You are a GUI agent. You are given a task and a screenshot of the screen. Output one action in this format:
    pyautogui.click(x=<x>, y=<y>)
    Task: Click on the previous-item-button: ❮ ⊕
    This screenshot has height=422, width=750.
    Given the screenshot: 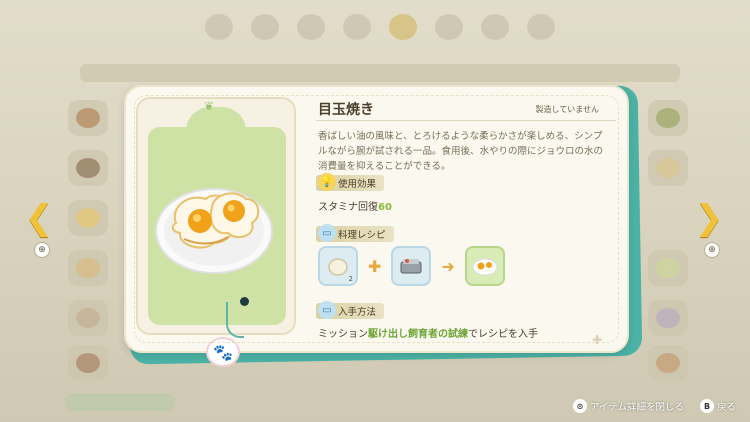 What is the action you would take?
    pyautogui.click(x=39, y=228)
    